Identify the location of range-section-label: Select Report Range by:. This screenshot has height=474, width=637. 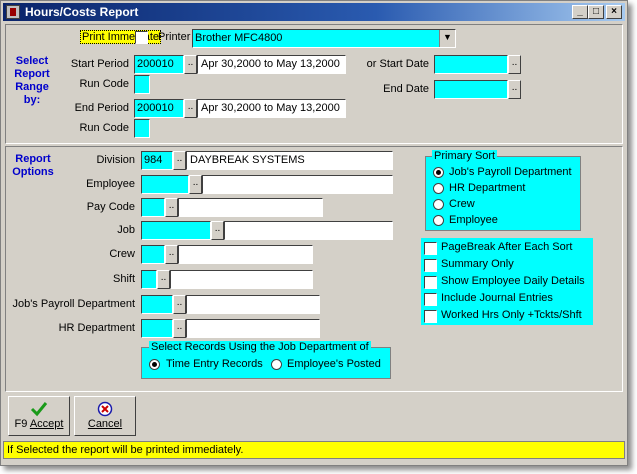
(32, 80).